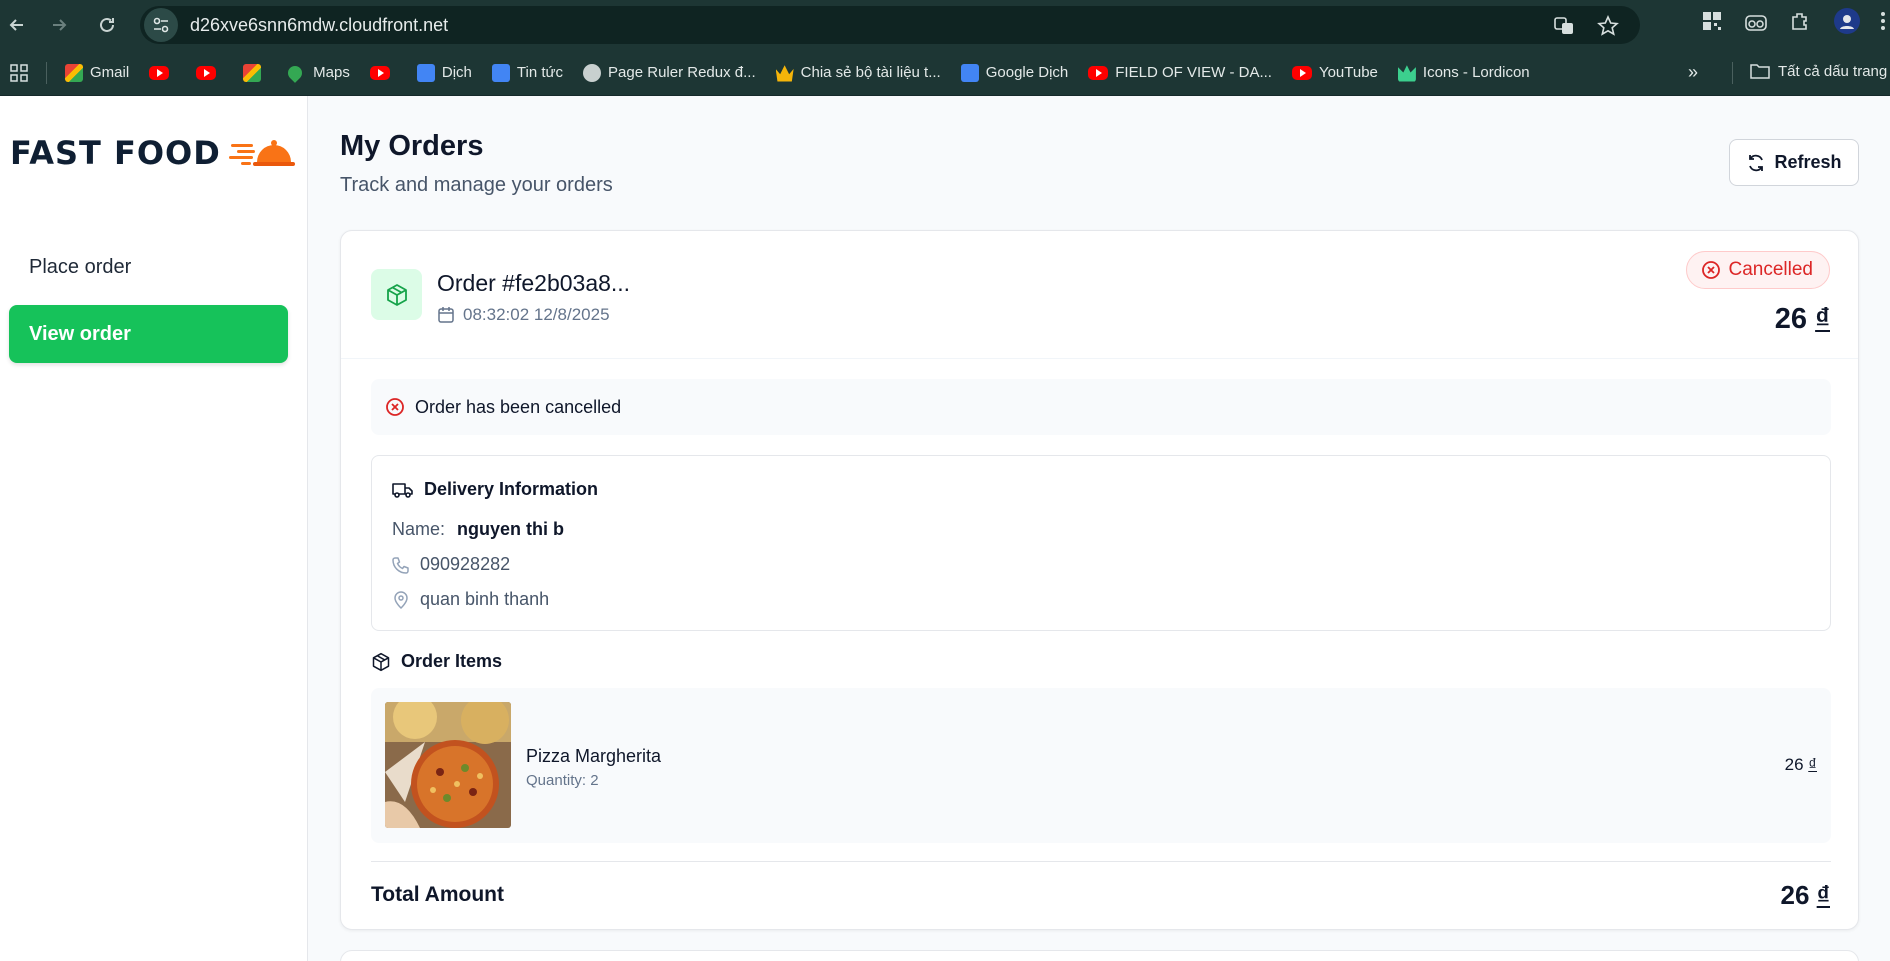 The image size is (1890, 961). Describe the element at coordinates (523, 315) in the screenshot. I see `order-date: 08:32:02 12/8/2025` at that location.